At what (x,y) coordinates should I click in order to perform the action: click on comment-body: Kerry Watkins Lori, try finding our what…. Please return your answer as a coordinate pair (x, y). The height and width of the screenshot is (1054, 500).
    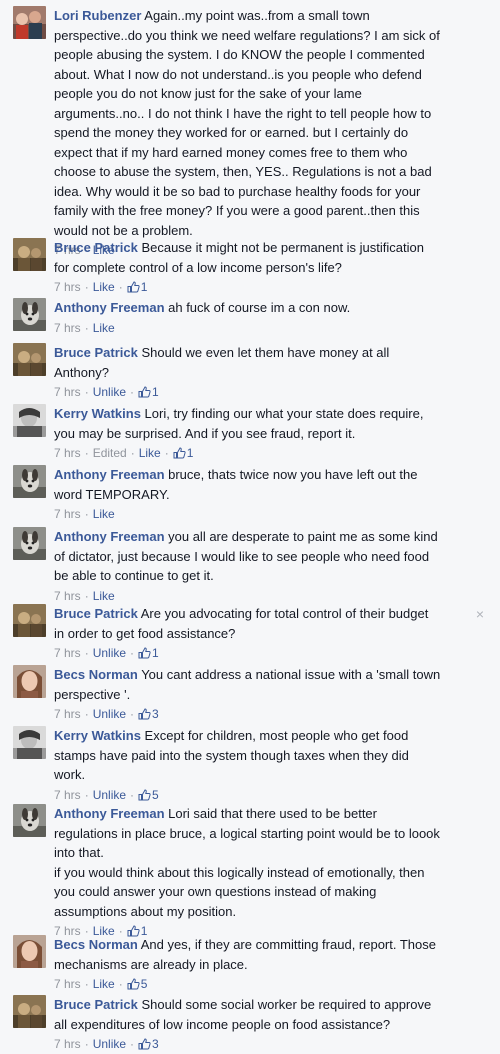
    Looking at the image, I should click on (268, 423).